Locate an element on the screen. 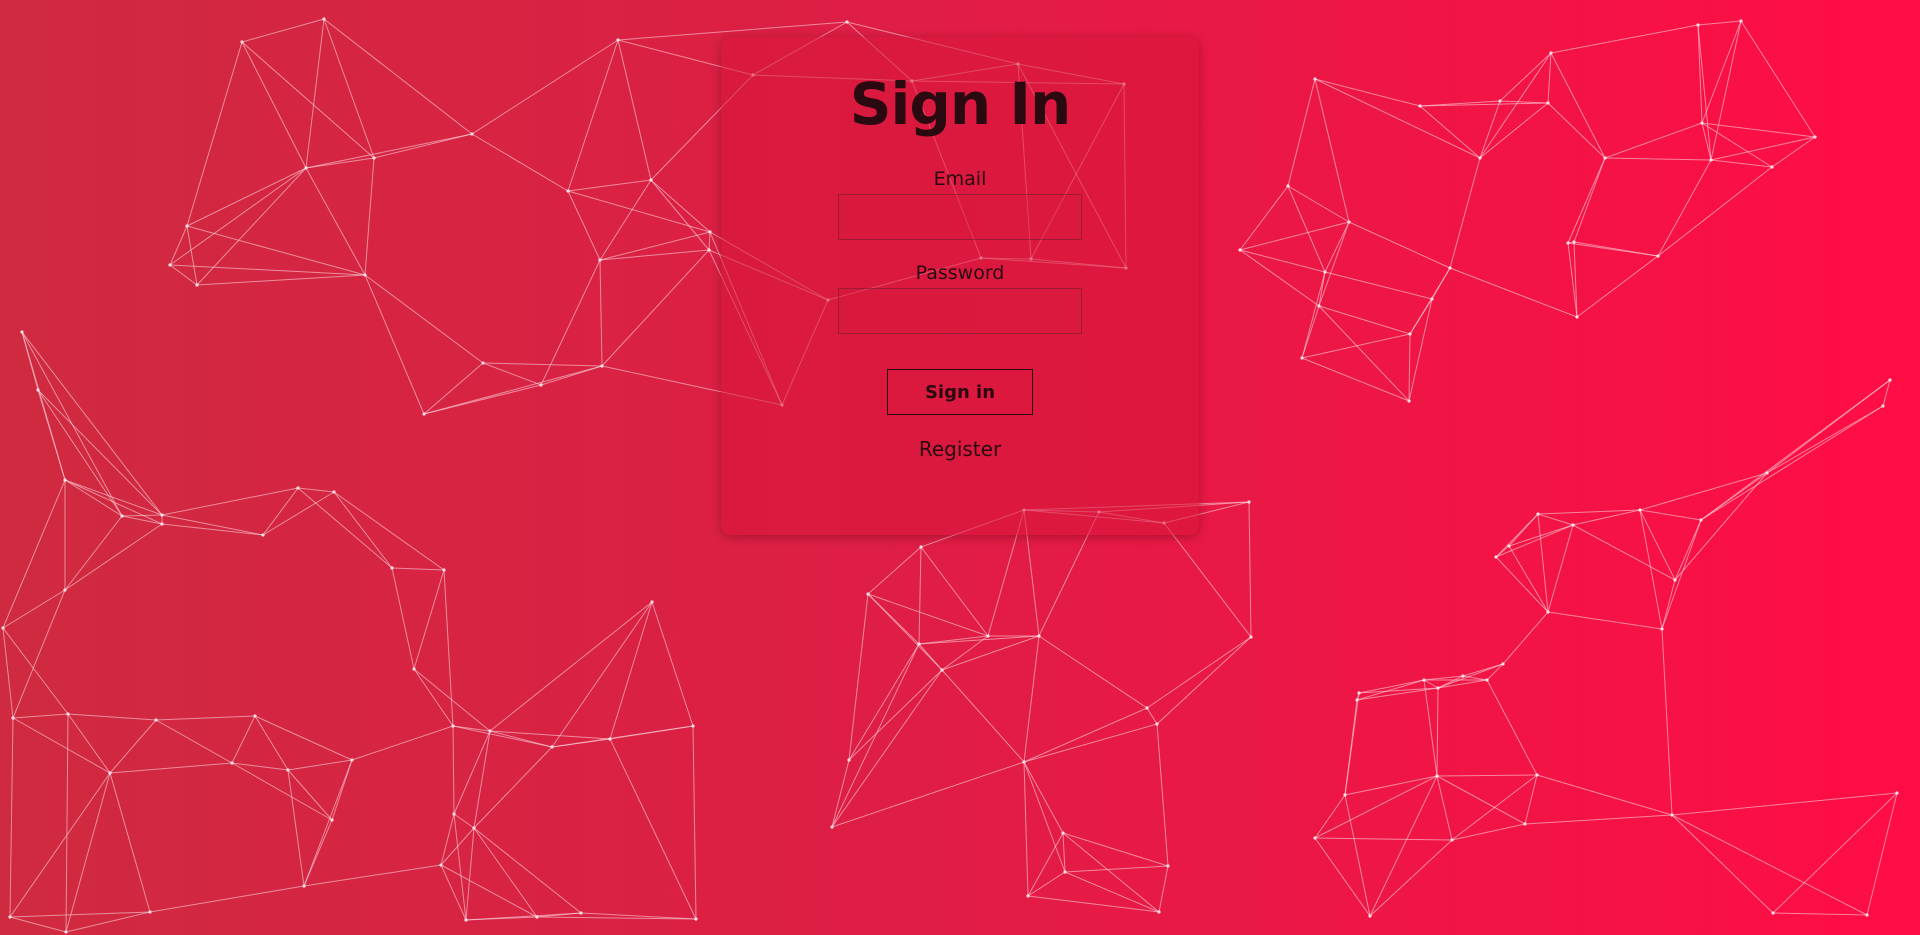 This screenshot has height=935, width=1920. email-field is located at coordinates (960, 217).